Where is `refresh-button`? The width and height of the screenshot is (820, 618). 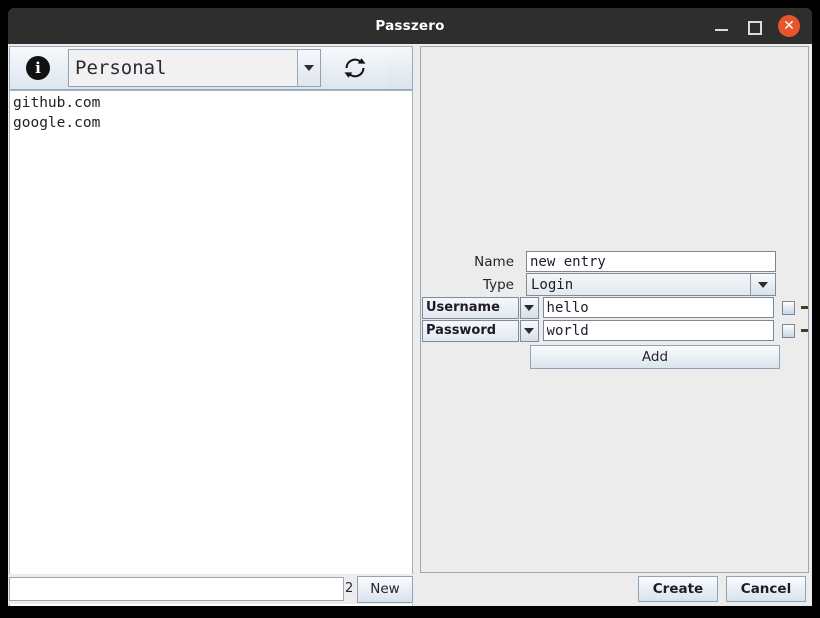 refresh-button is located at coordinates (355, 68).